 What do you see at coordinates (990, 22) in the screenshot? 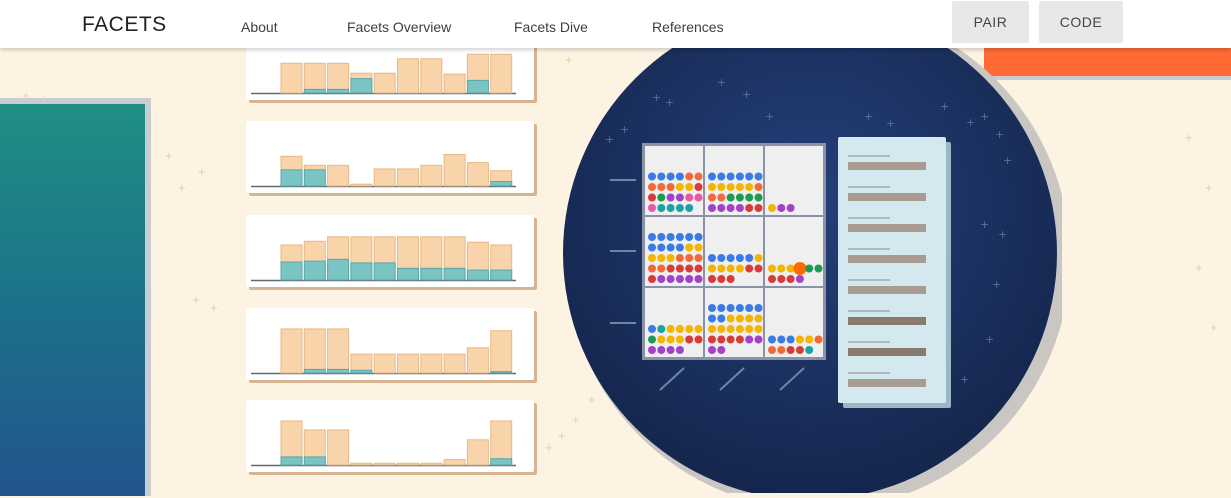
I see `pair-button: PAIR` at bounding box center [990, 22].